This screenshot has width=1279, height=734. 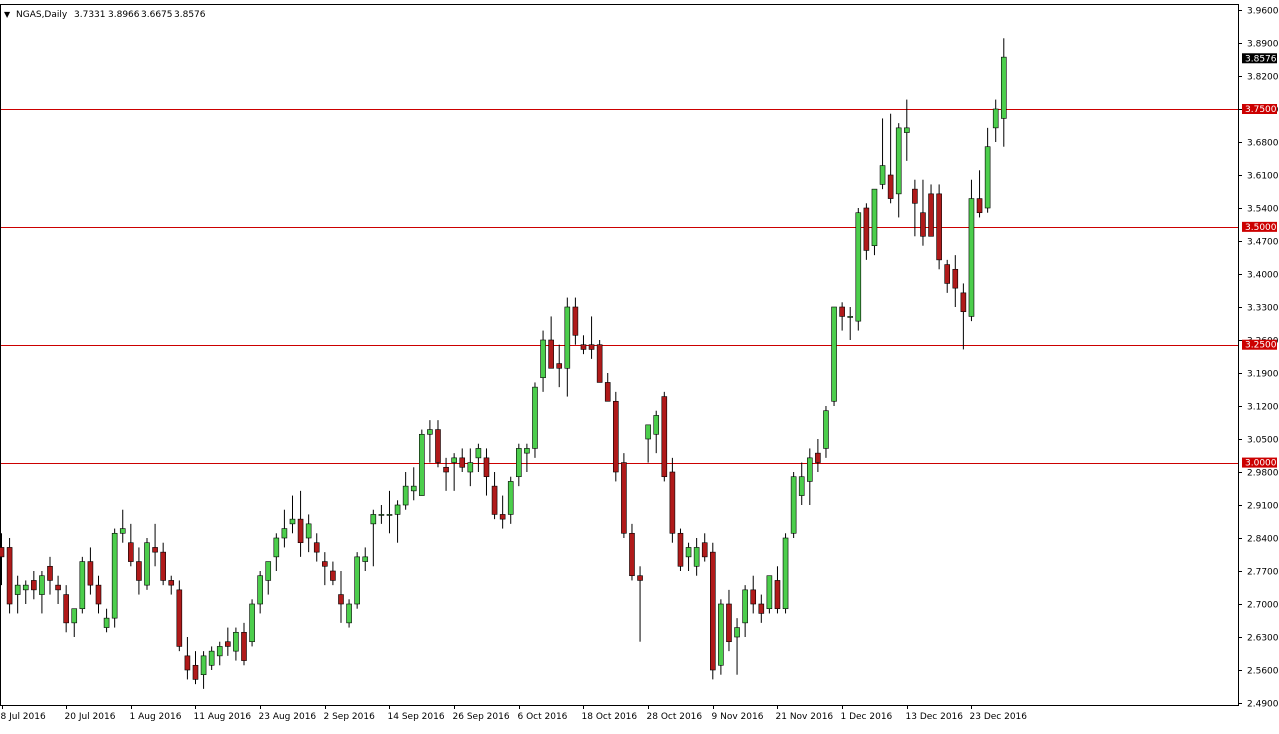 What do you see at coordinates (1263, 78) in the screenshot?
I see `price-tick-label: 3.8200` at bounding box center [1263, 78].